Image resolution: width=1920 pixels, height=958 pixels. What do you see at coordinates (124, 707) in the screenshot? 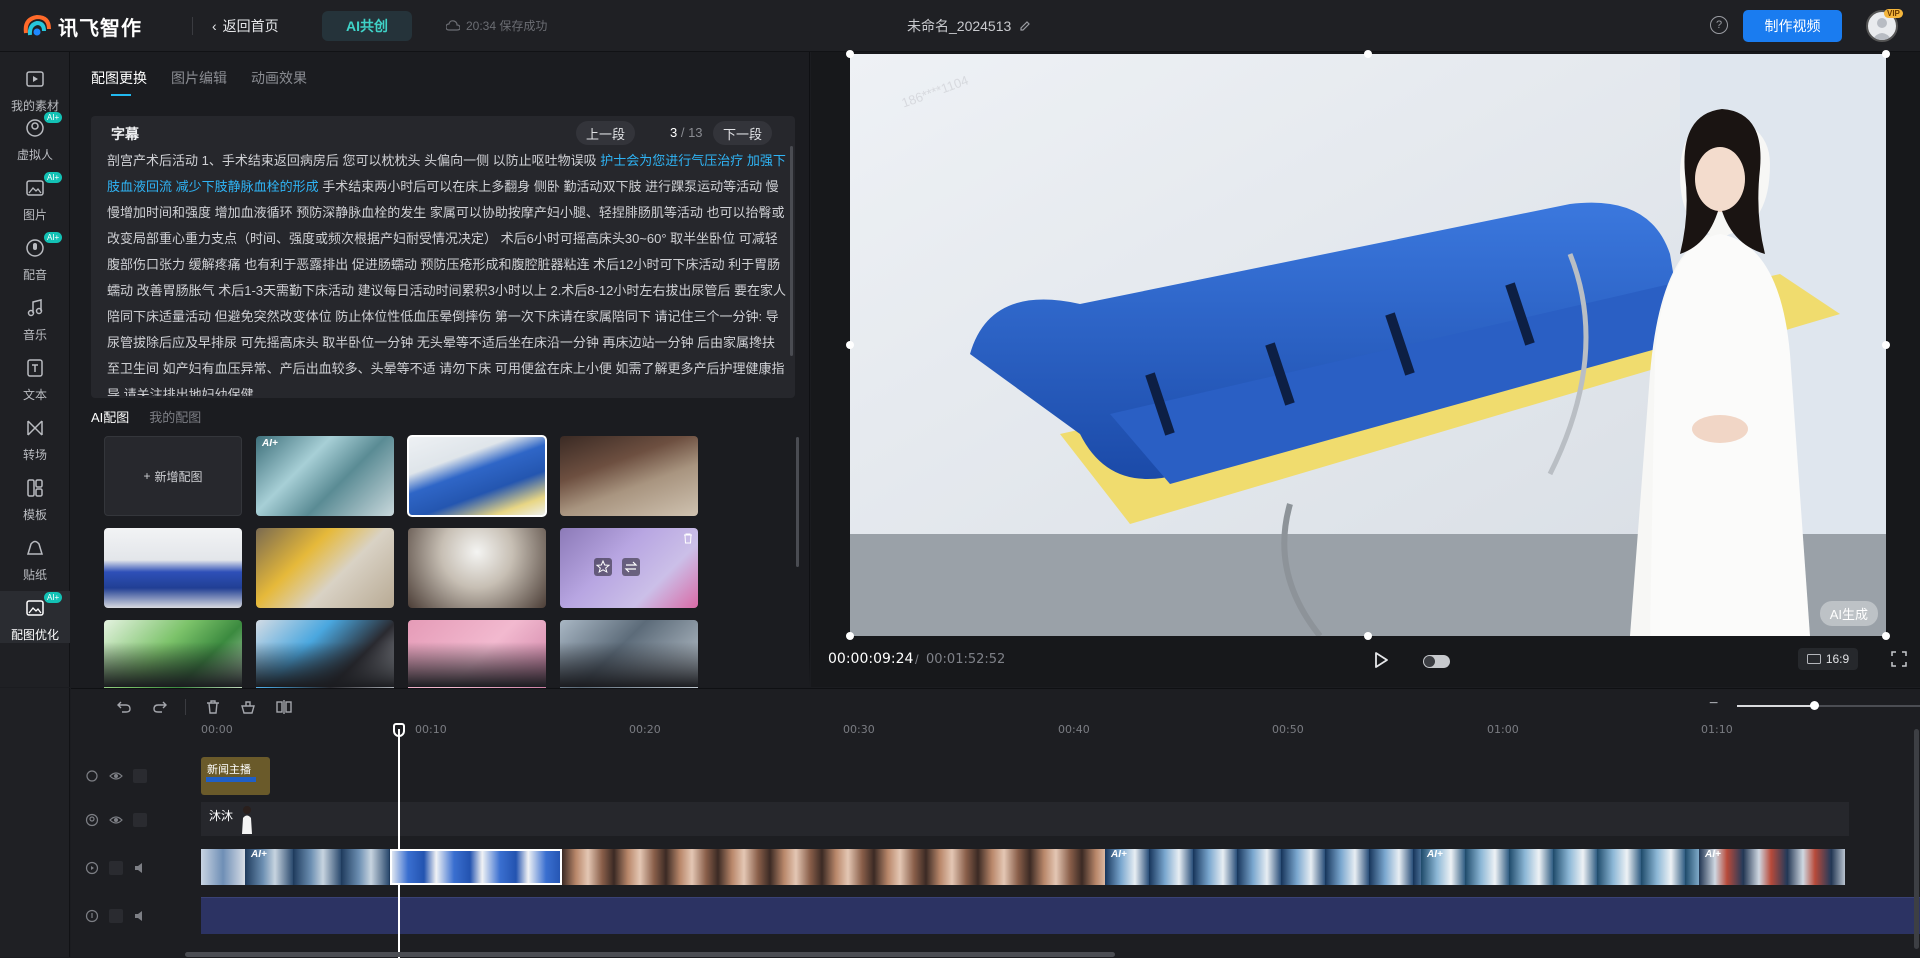
I see `undo-icon` at bounding box center [124, 707].